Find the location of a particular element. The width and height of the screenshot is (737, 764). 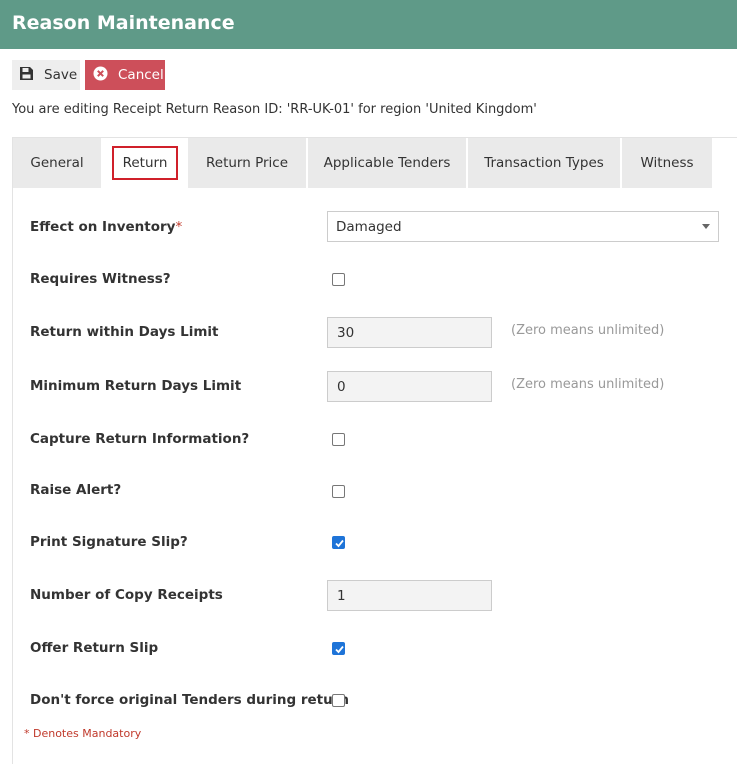

print-signature-slip-label: Print Signature Slip? is located at coordinates (109, 542).